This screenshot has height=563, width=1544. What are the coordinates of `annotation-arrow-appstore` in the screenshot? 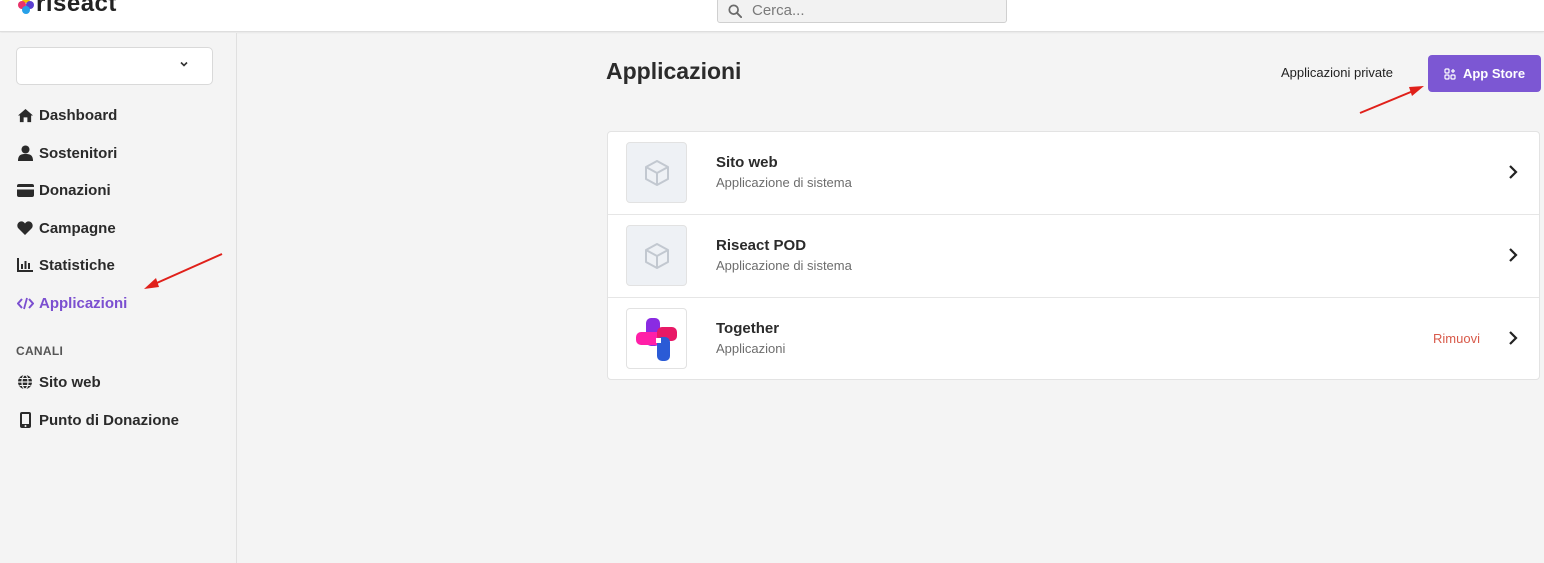 It's located at (1391, 100).